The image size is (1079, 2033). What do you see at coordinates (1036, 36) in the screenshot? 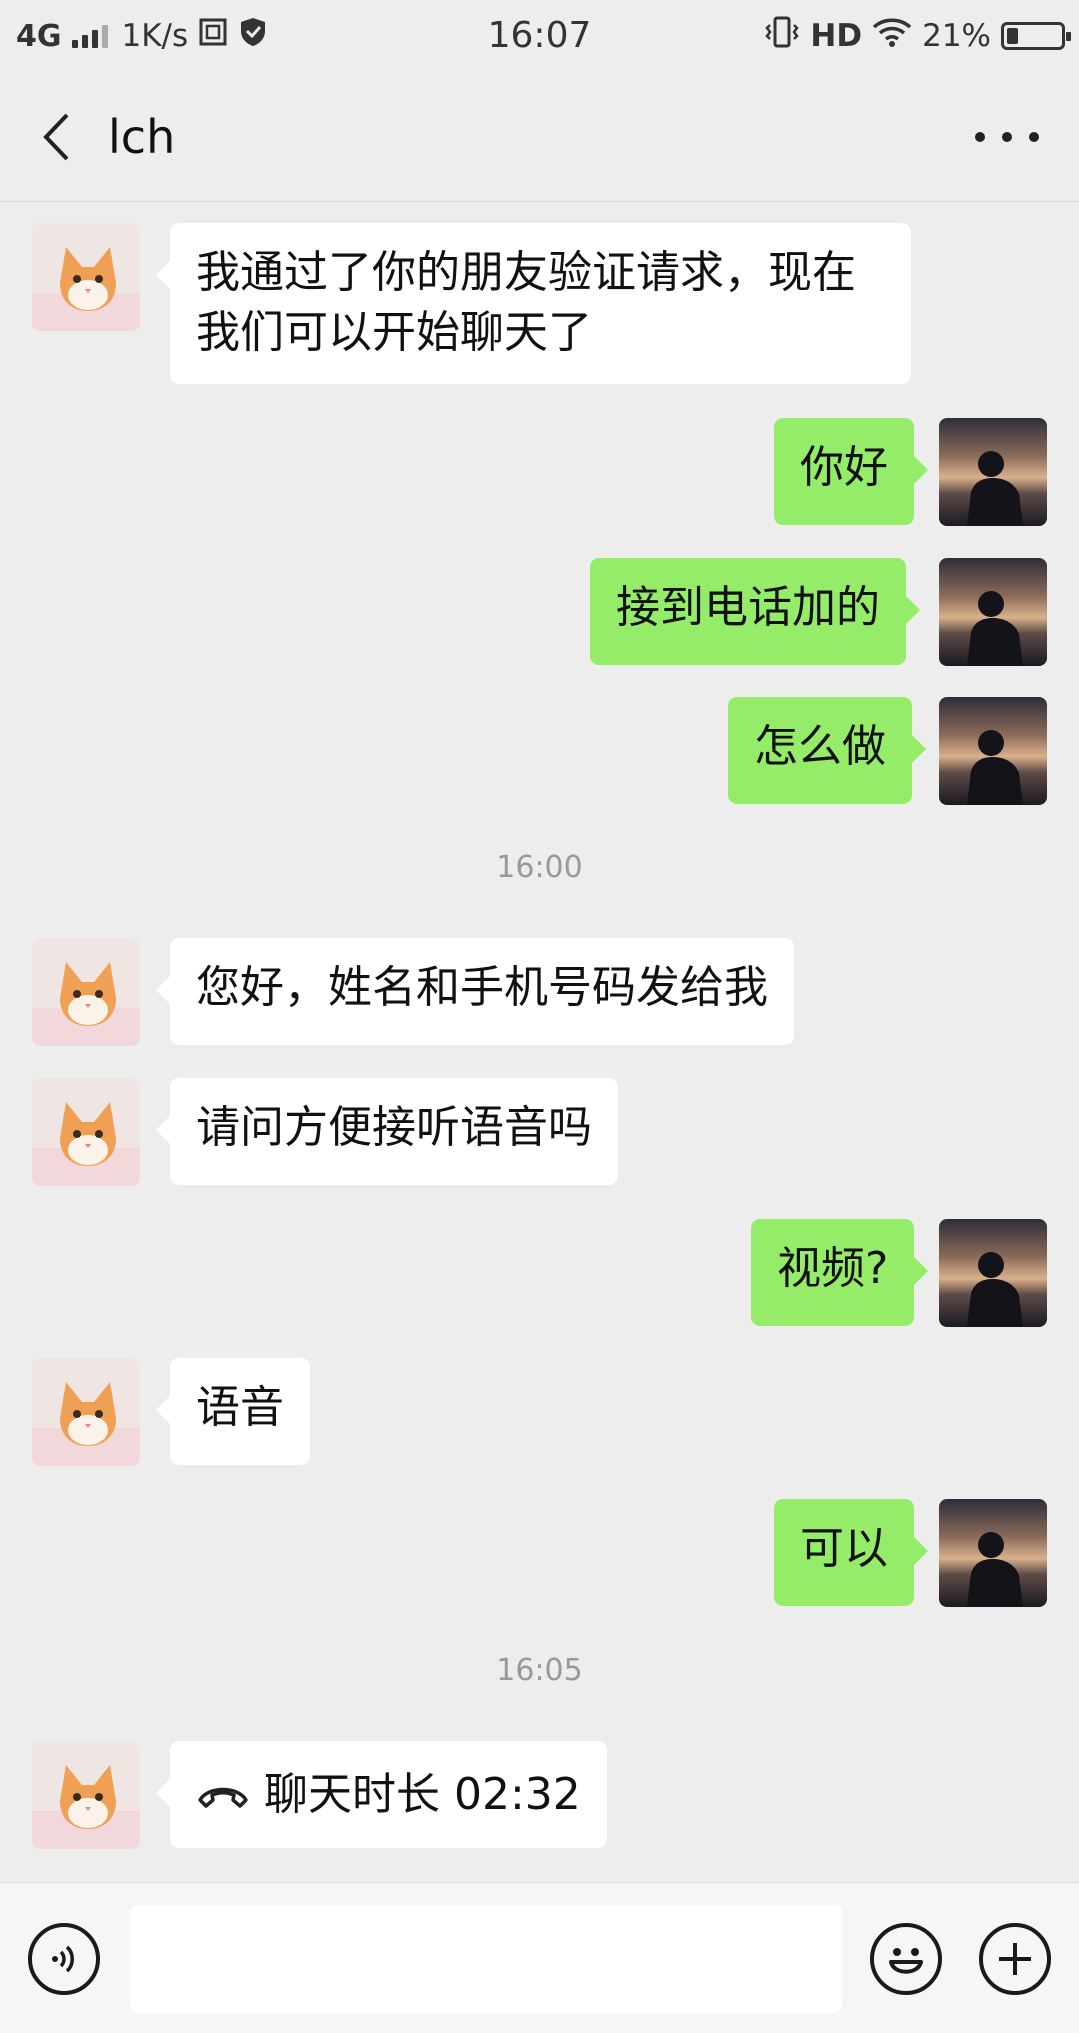
I see `battery-icon` at bounding box center [1036, 36].